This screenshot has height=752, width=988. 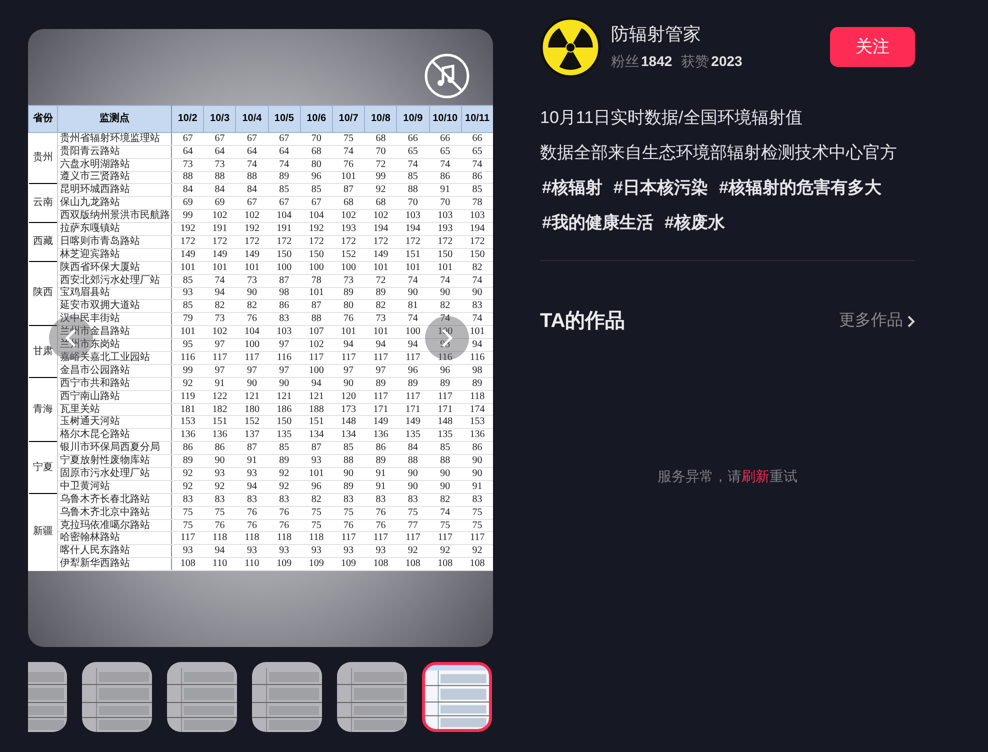 I want to click on follow-button: 关注, so click(x=872, y=47).